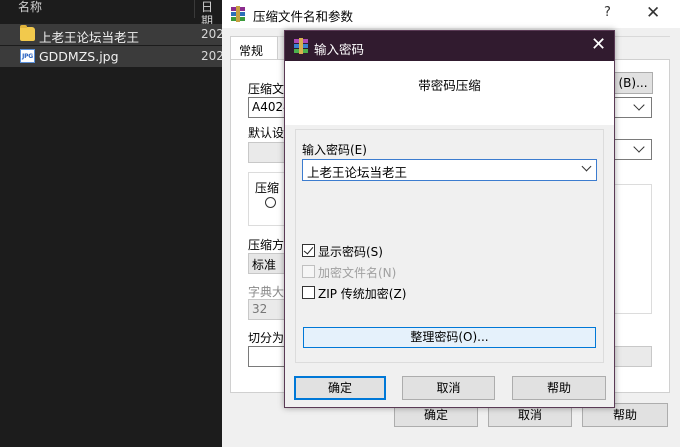 The height and width of the screenshot is (447, 680). I want to click on encrypt-filenames-checkbox, so click(308, 271).